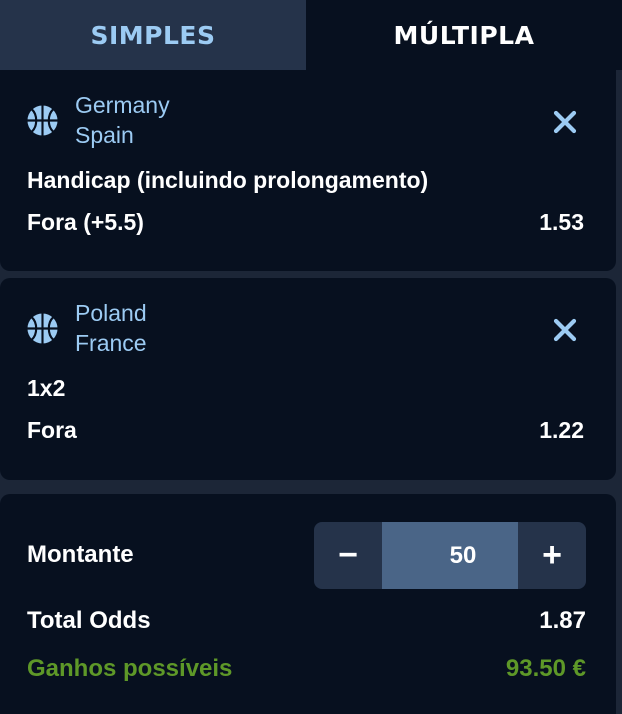 The image size is (622, 714). Describe the element at coordinates (52, 430) in the screenshot. I see `selection-name: Fora` at that location.